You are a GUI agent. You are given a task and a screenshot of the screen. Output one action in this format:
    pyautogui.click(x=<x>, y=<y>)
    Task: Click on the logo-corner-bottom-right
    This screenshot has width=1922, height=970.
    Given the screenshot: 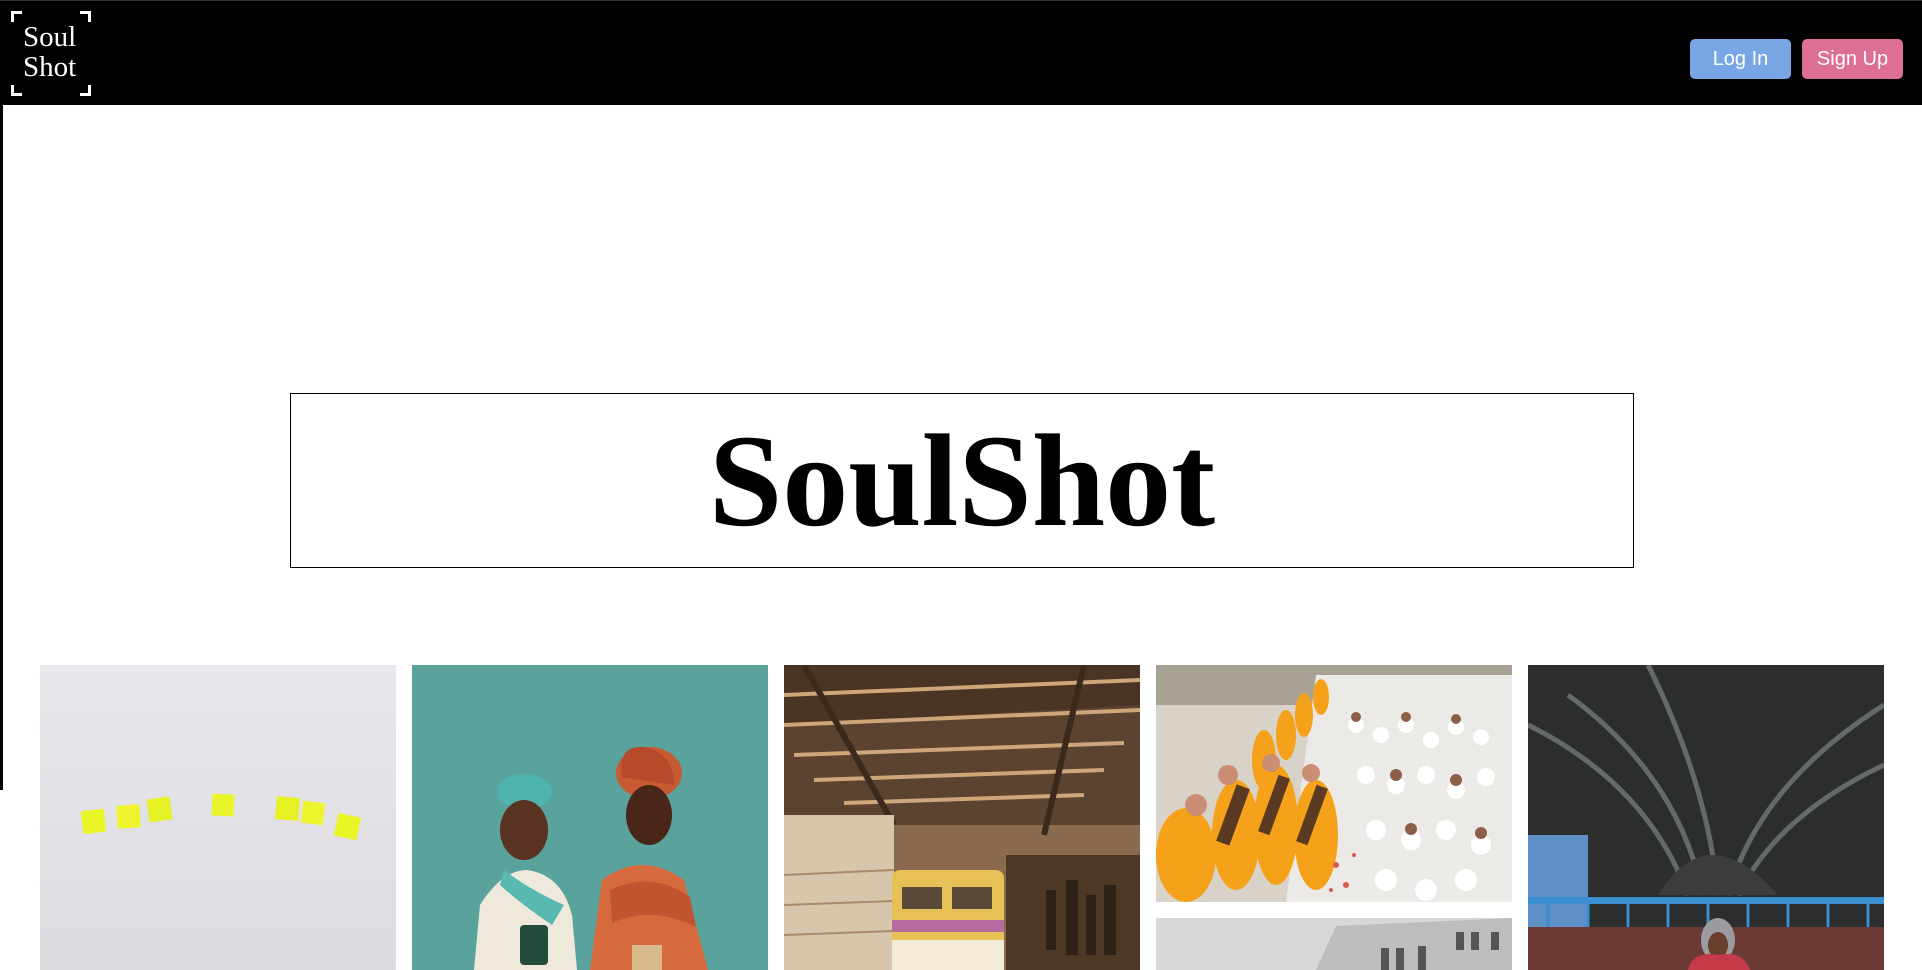 What is the action you would take?
    pyautogui.click(x=85, y=90)
    